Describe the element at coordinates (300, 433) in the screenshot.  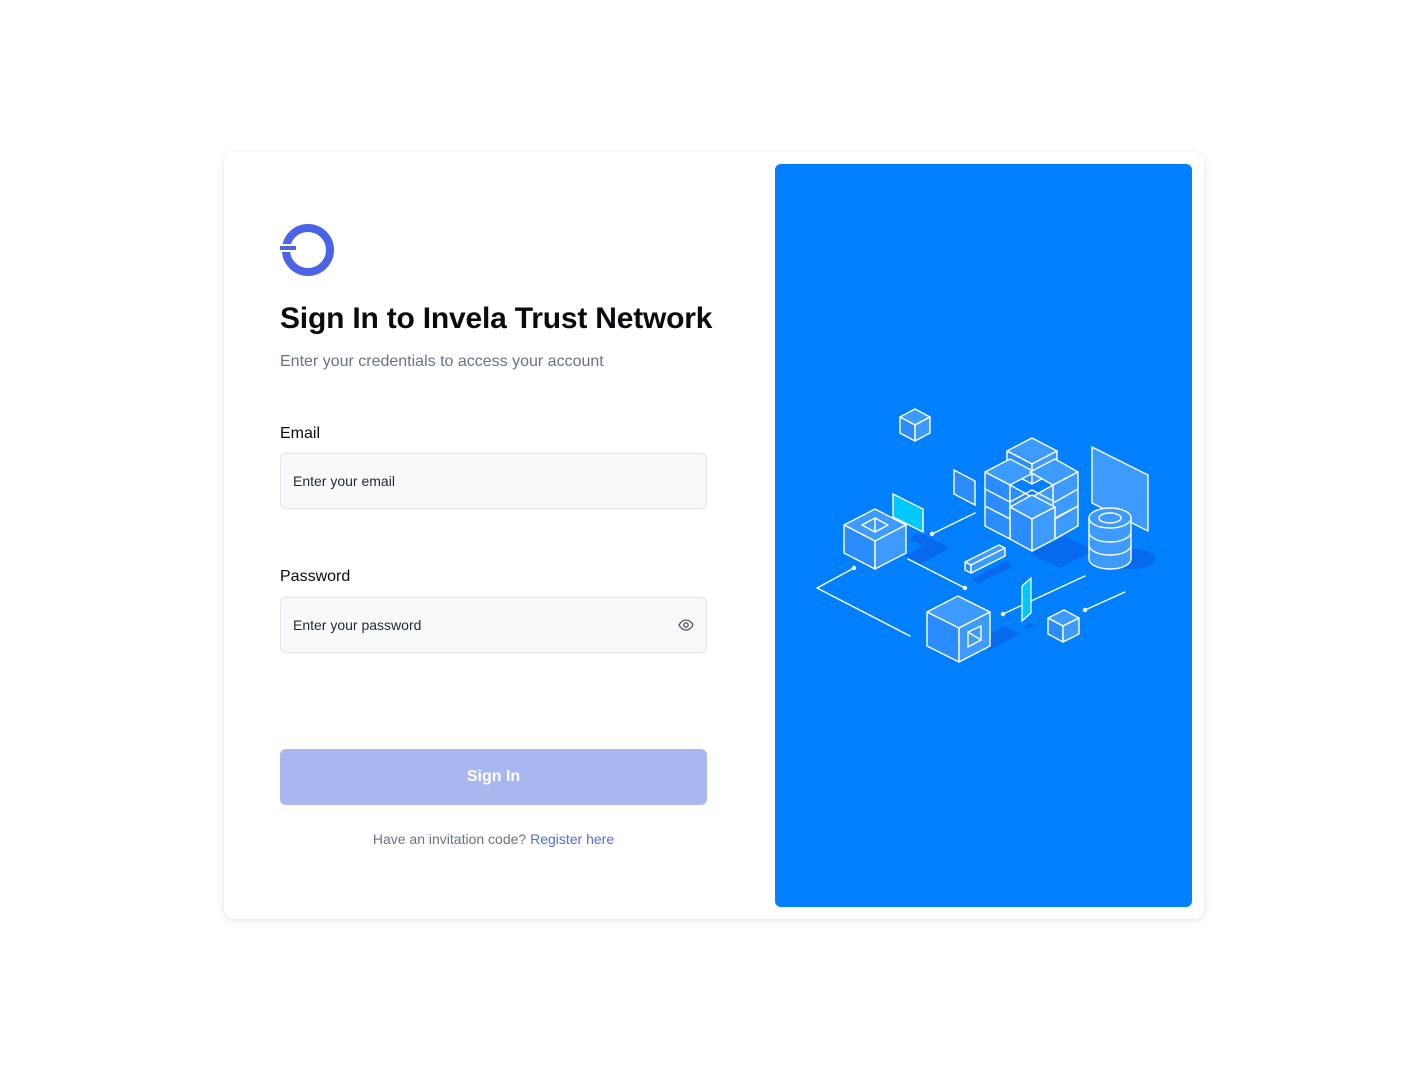
I see `email-label: Email` at that location.